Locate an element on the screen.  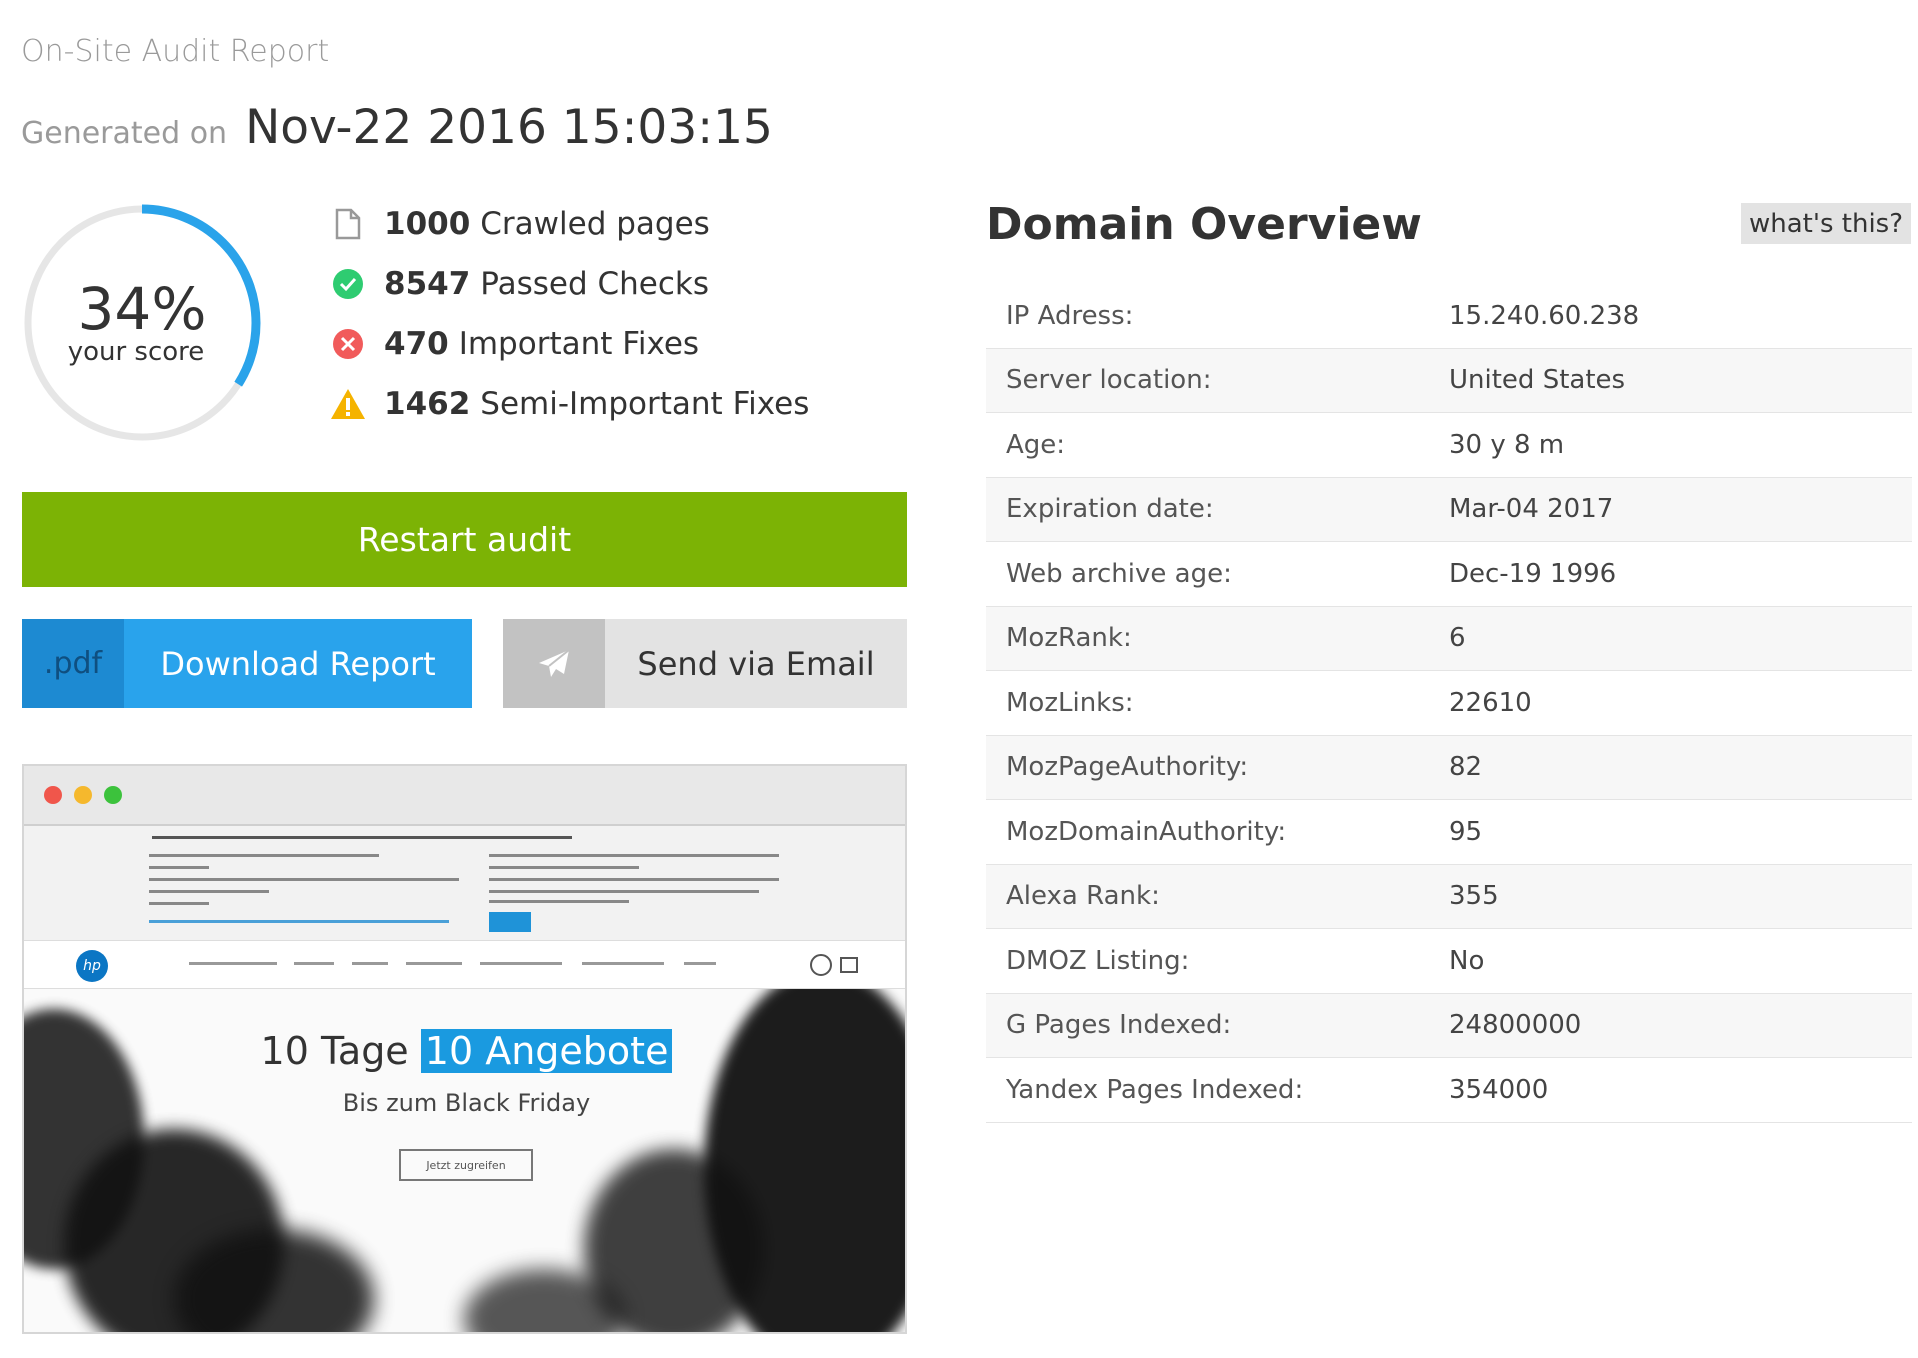
close-dot-icon is located at coordinates (53, 795).